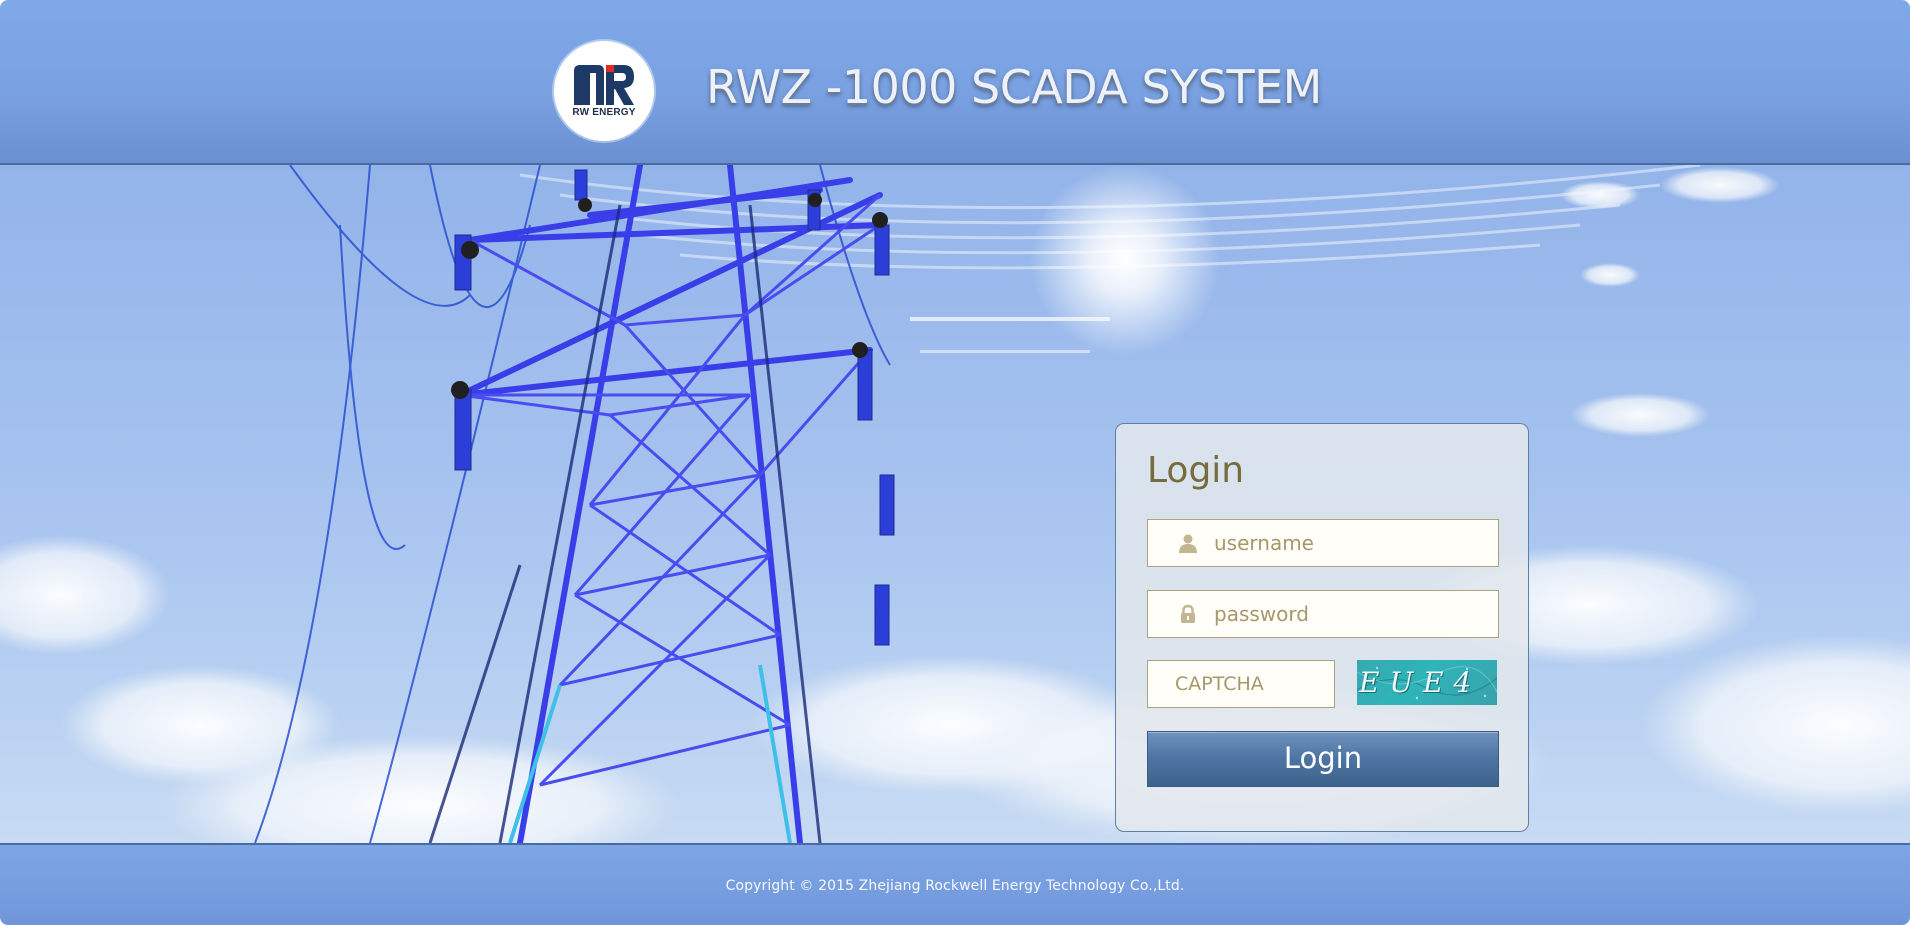 The height and width of the screenshot is (925, 1910). Describe the element at coordinates (1354, 613) in the screenshot. I see `password-input` at that location.